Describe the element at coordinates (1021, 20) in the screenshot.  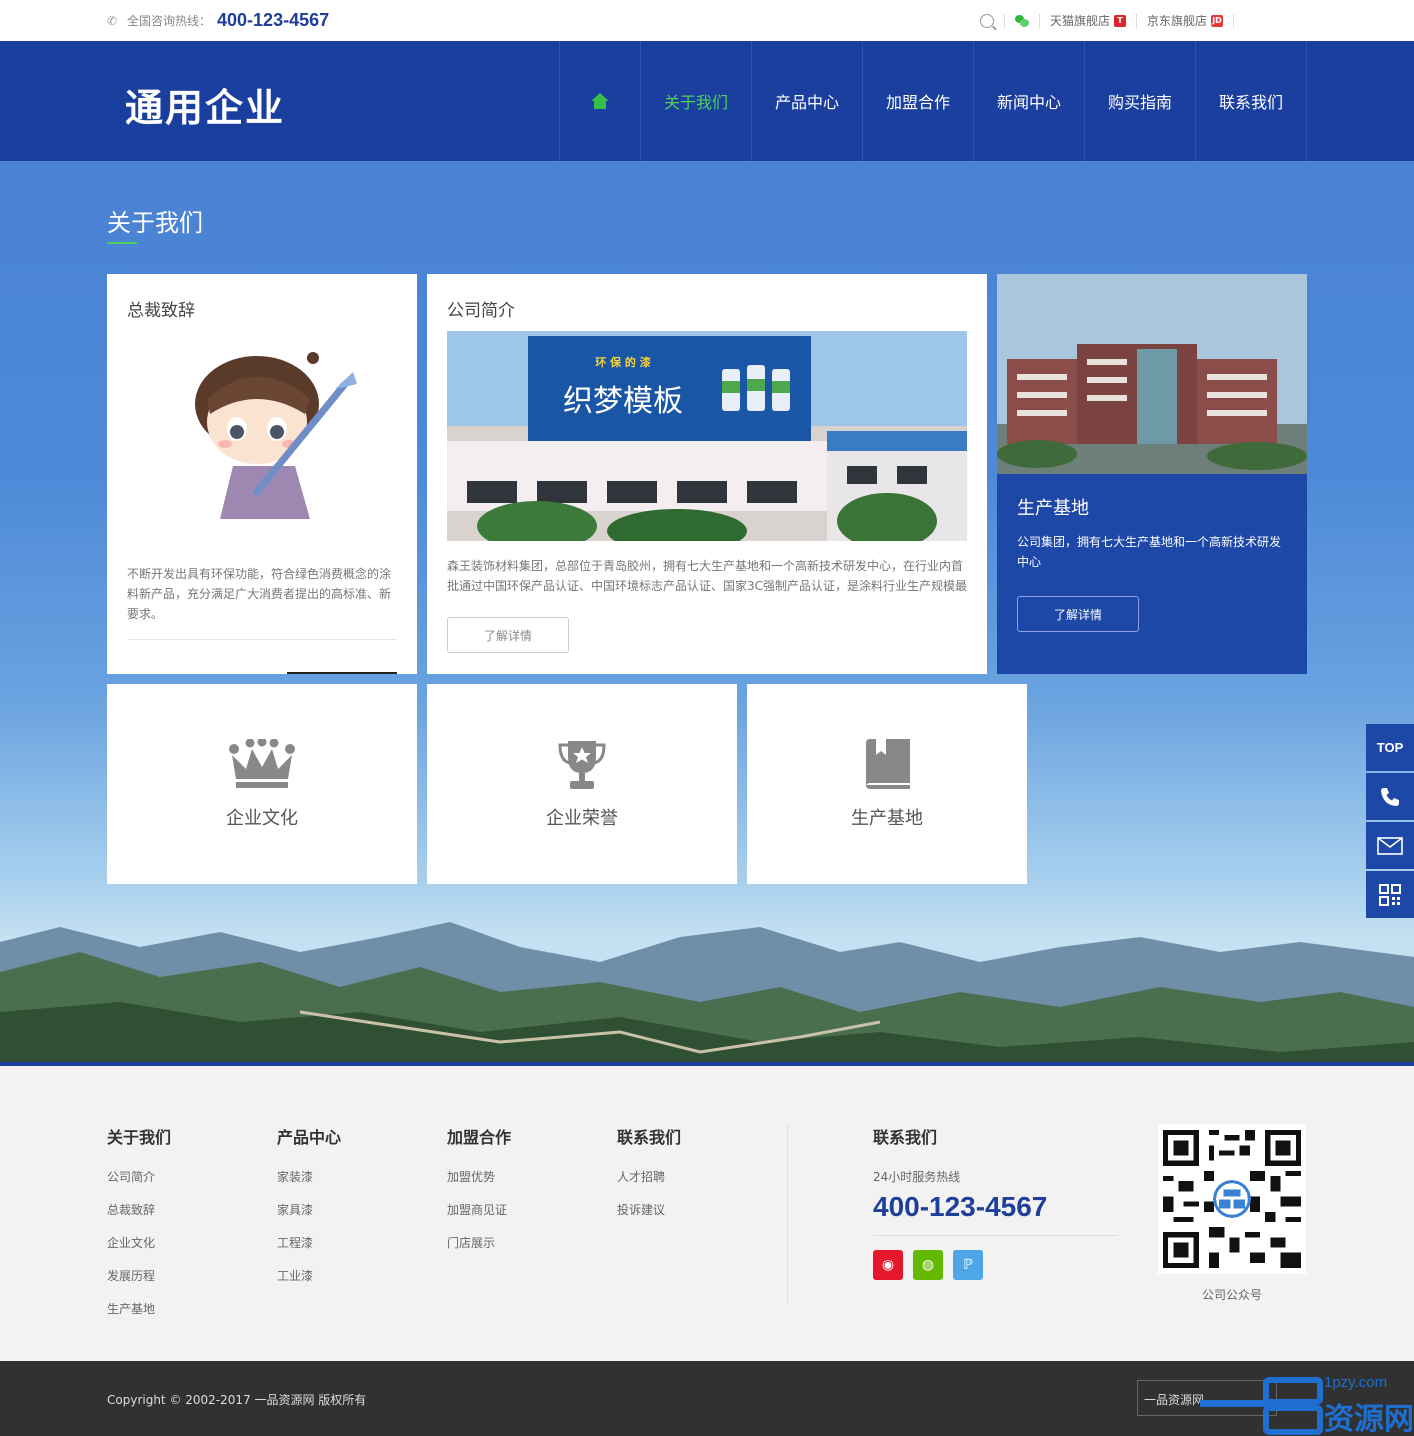
I see `wechat-icon` at that location.